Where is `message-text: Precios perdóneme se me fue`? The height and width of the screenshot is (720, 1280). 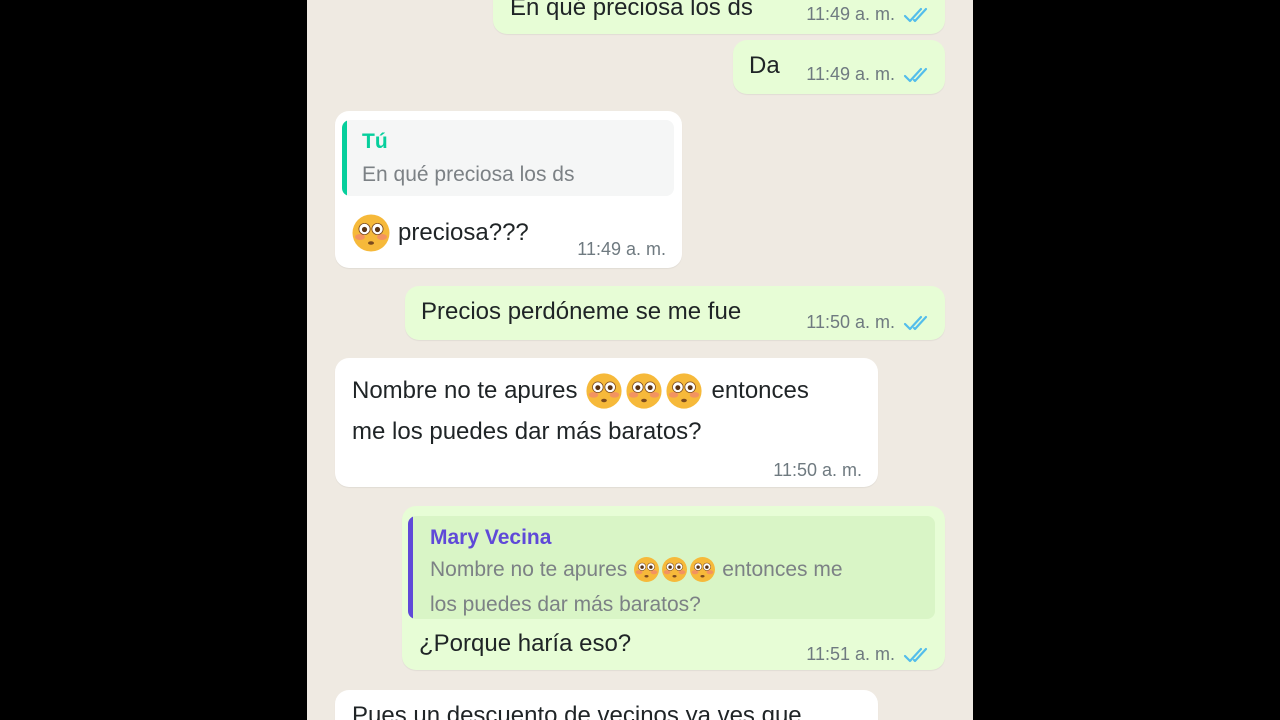
message-text: Precios perdóneme se me fue is located at coordinates (581, 311).